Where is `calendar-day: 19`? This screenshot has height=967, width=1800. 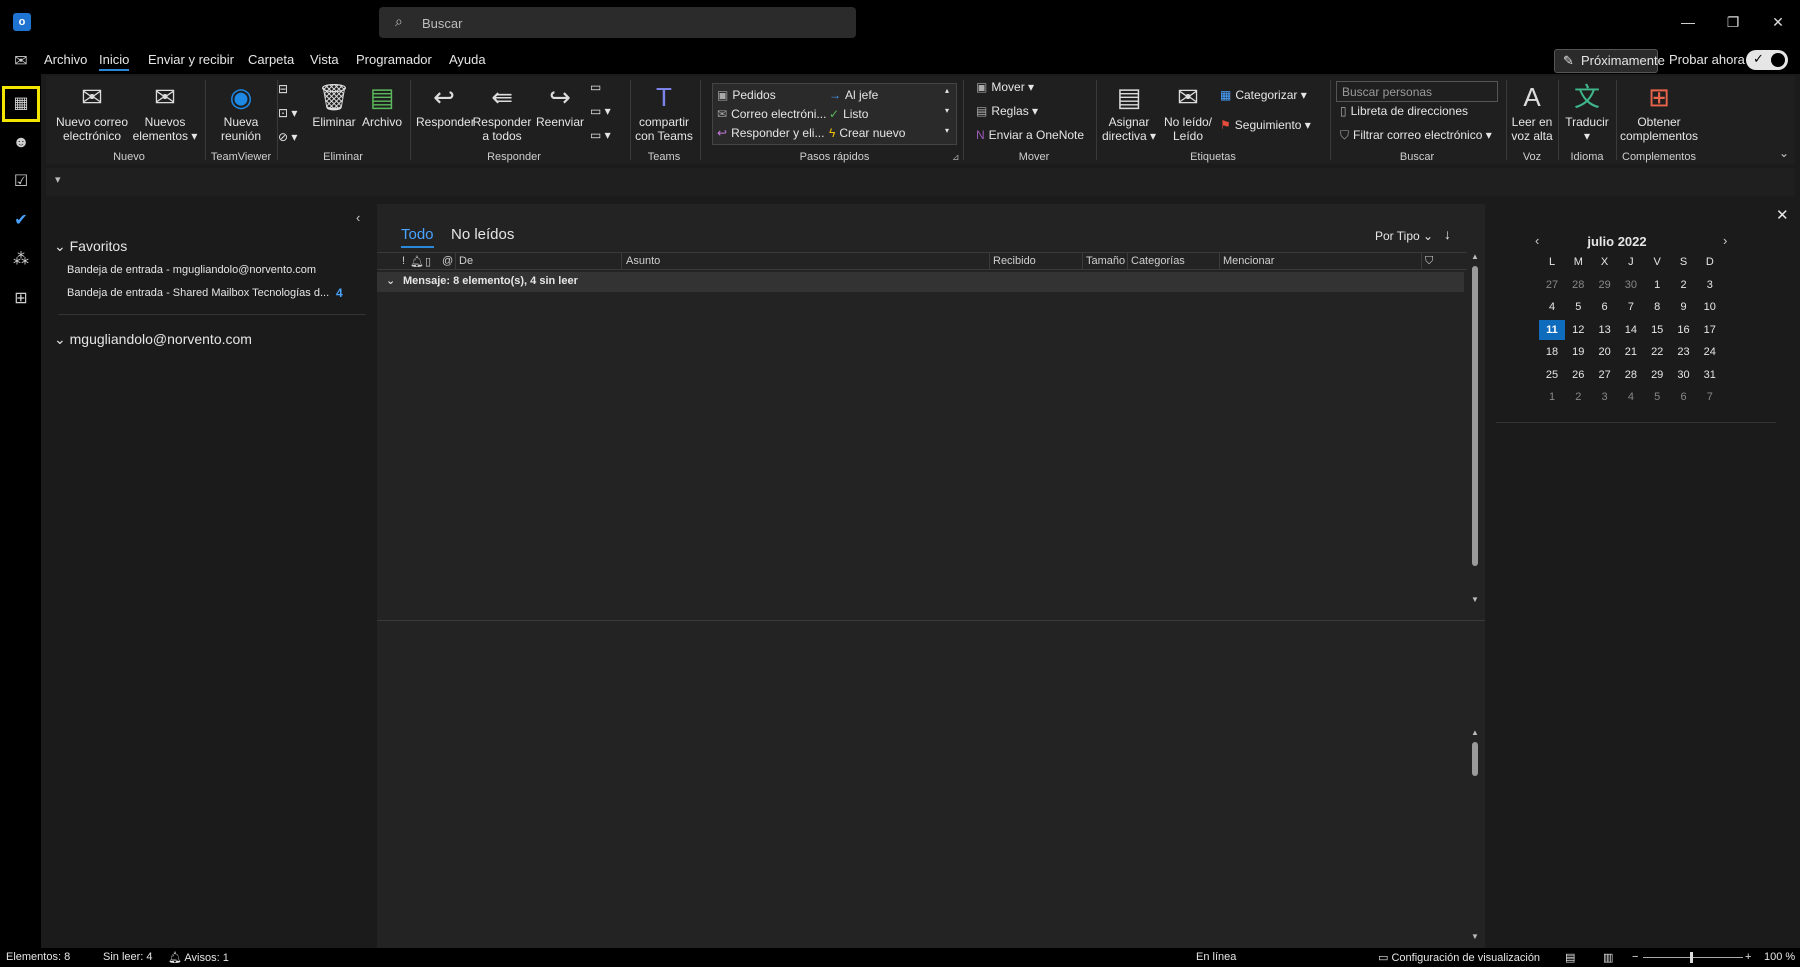
calendar-day: 19 is located at coordinates (1578, 352).